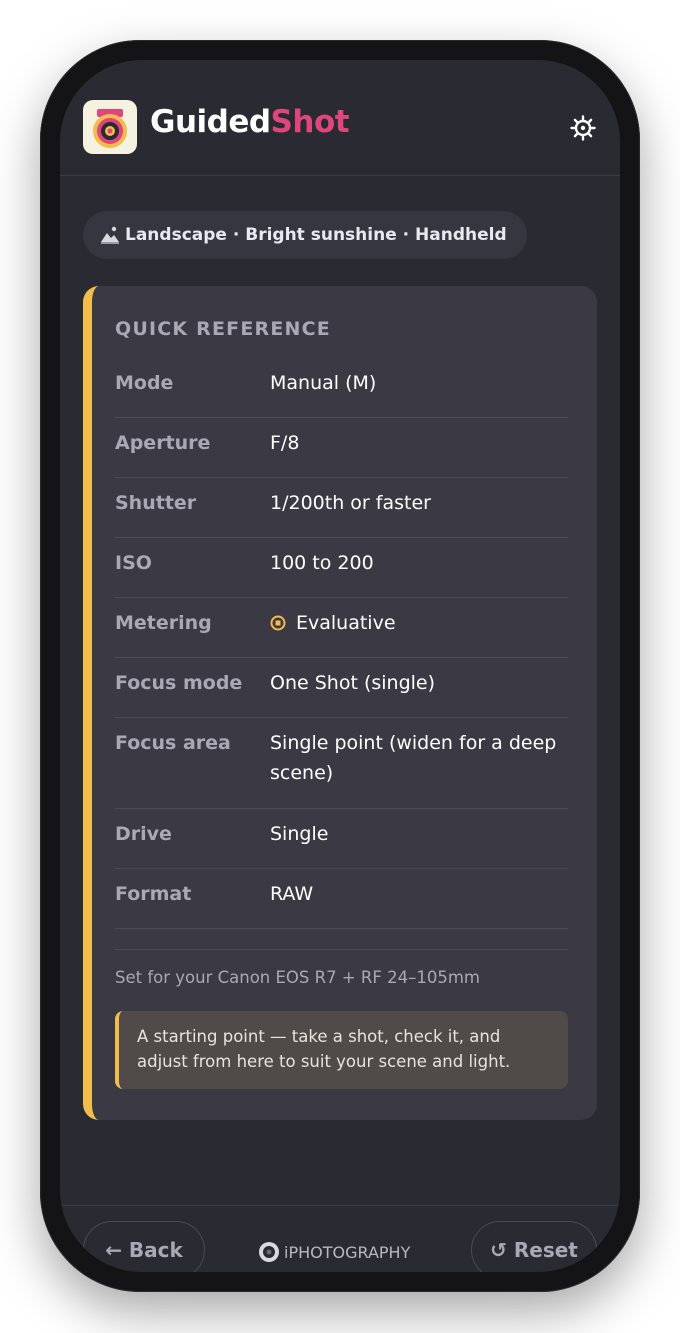 Image resolution: width=680 pixels, height=1333 pixels. Describe the element at coordinates (323, 383) in the screenshot. I see `setting-value: Manual (M)` at that location.